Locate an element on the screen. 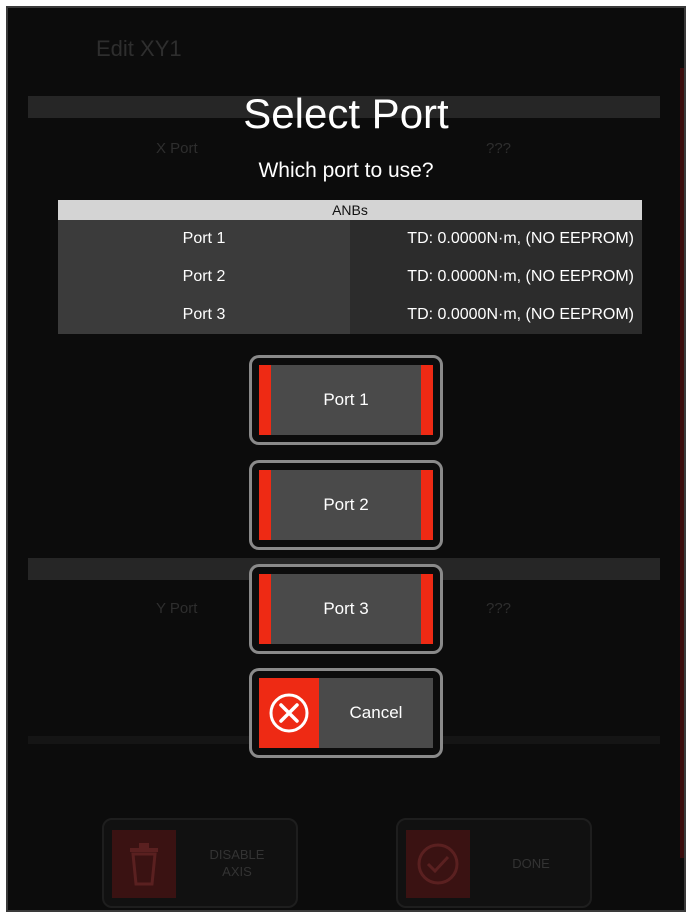  port-cell: Port 3 is located at coordinates (204, 315).